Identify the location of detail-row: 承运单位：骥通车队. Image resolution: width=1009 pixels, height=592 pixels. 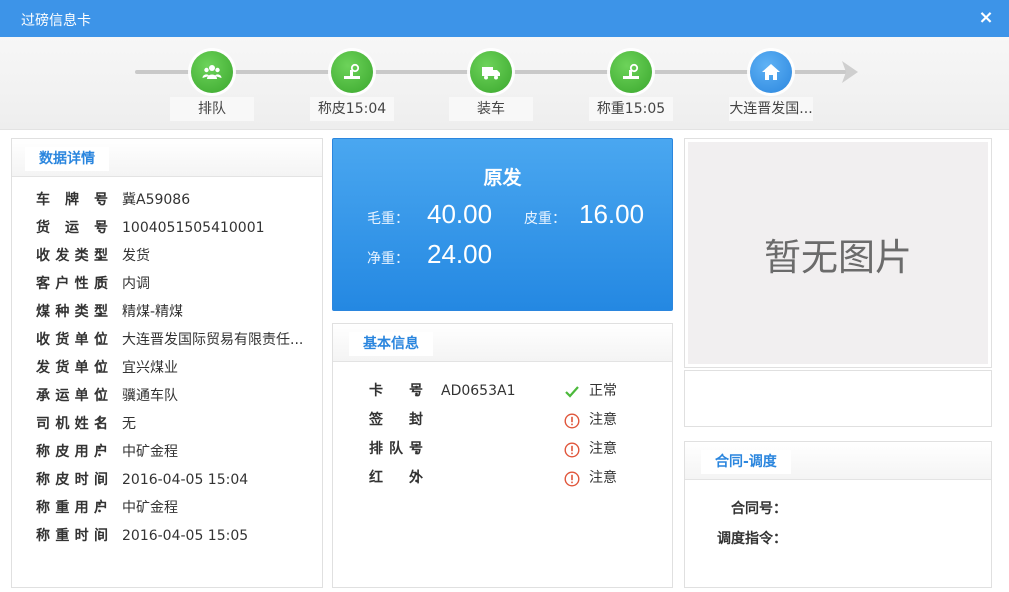
(167, 396).